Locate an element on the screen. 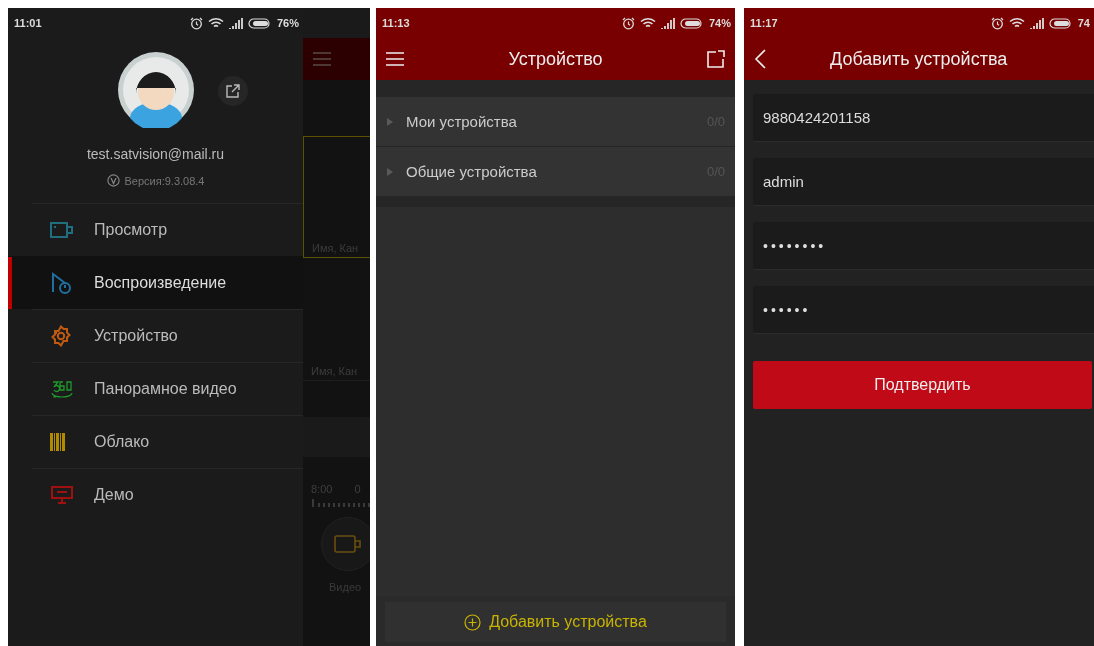 This screenshot has height=646, width=1094. input-field: •••••••• is located at coordinates (923, 246).